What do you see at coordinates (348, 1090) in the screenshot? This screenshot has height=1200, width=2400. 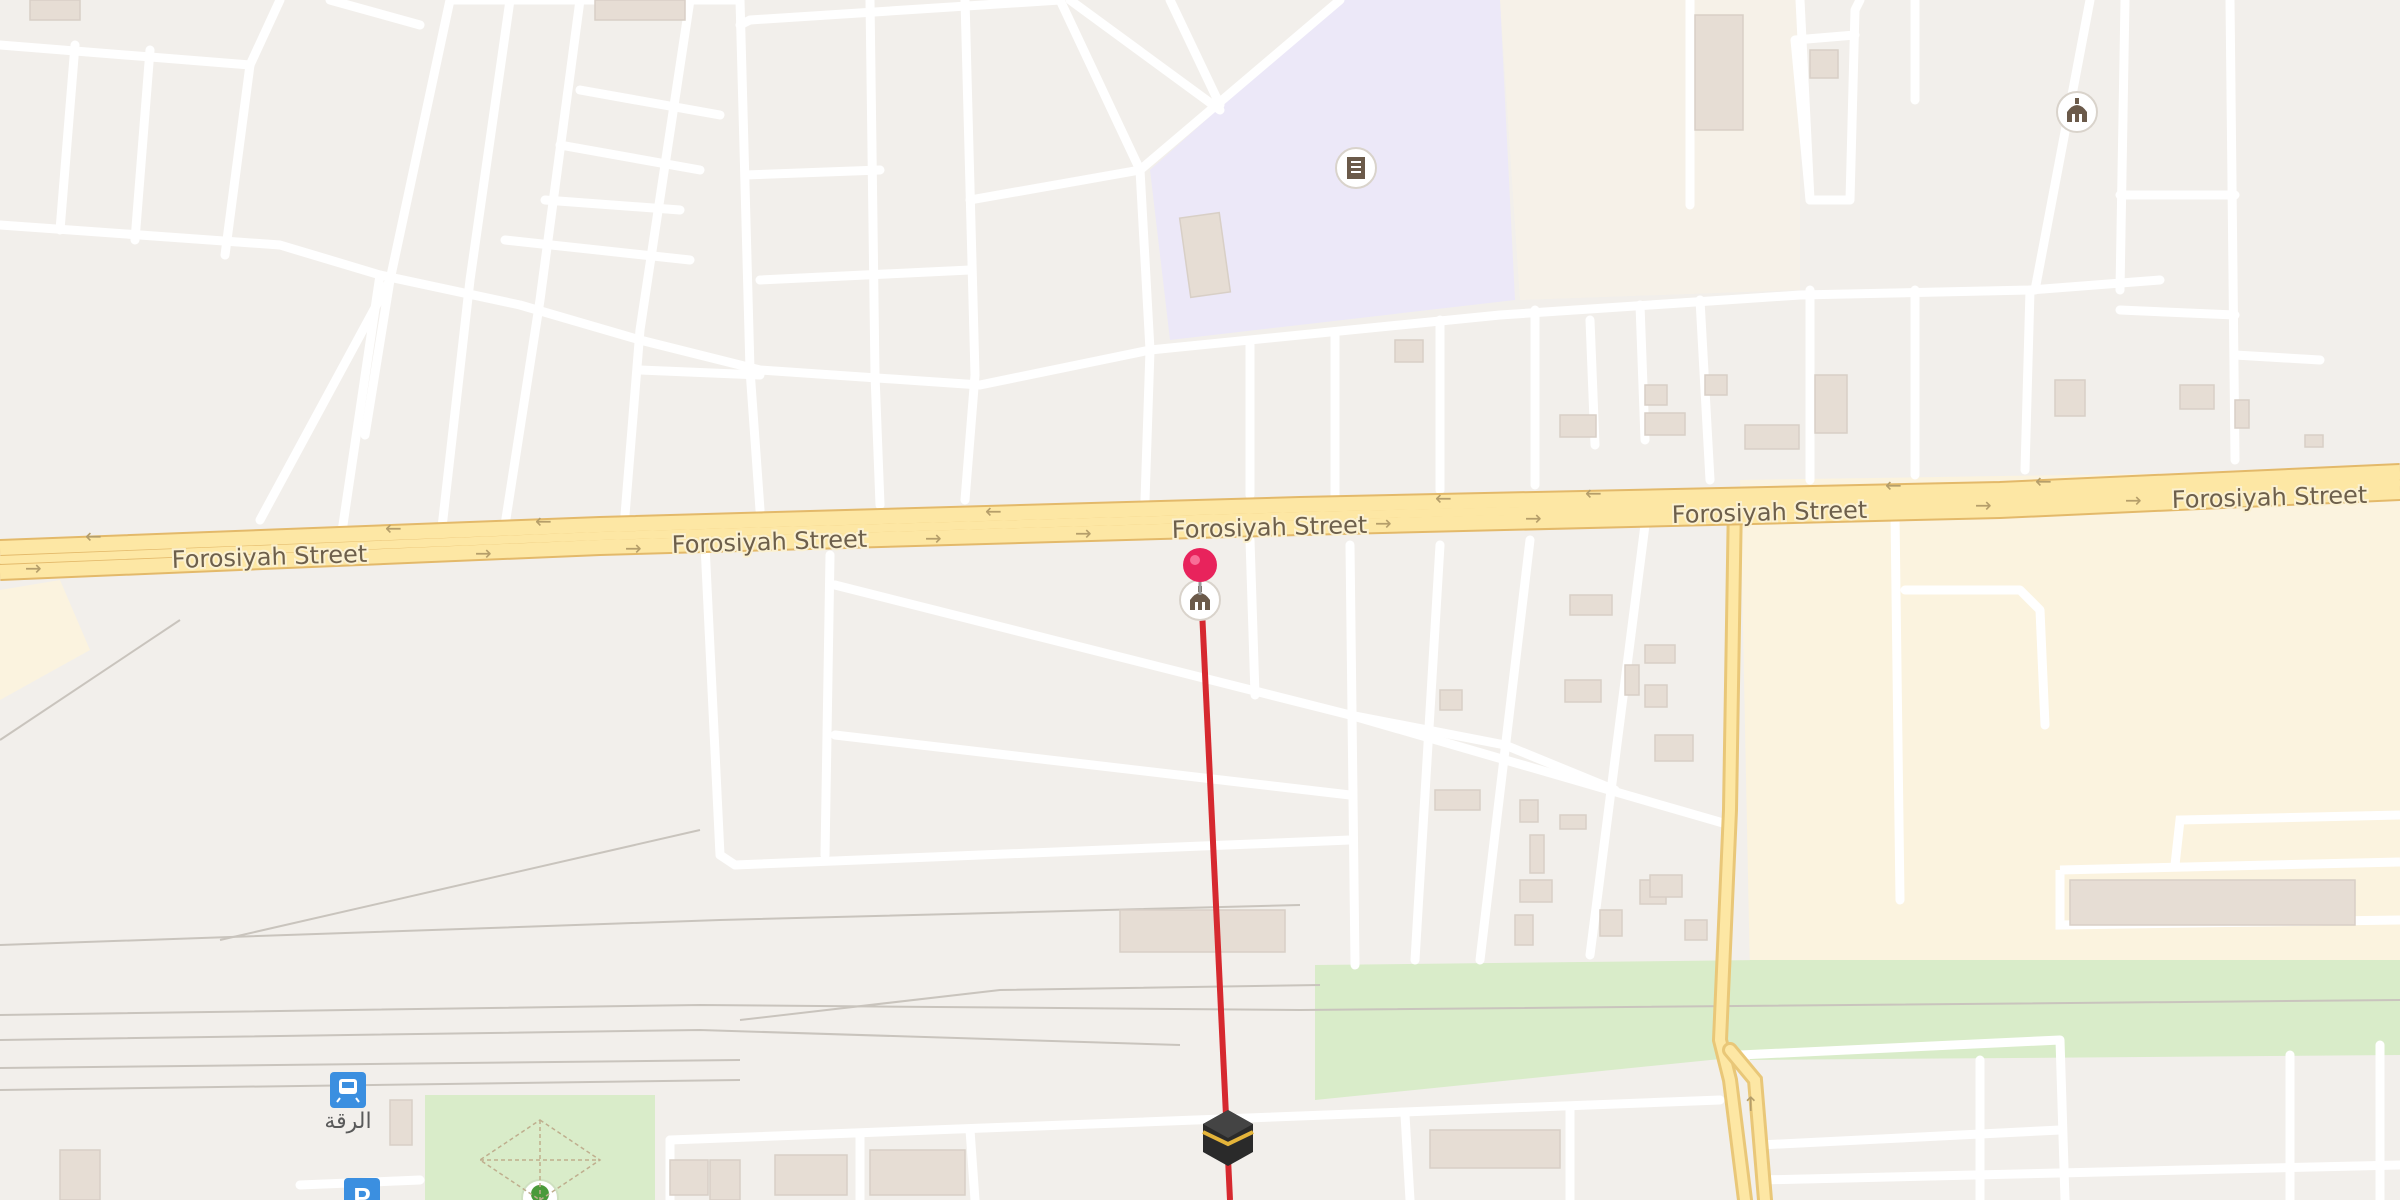 I see `train-station-icon` at bounding box center [348, 1090].